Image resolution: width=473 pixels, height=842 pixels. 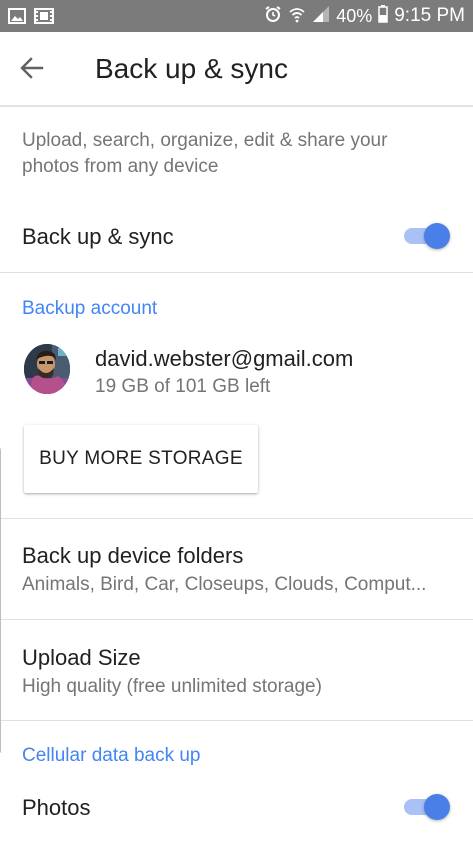 What do you see at coordinates (236, 16) in the screenshot?
I see `status-bar: 40% 9:15 PM` at bounding box center [236, 16].